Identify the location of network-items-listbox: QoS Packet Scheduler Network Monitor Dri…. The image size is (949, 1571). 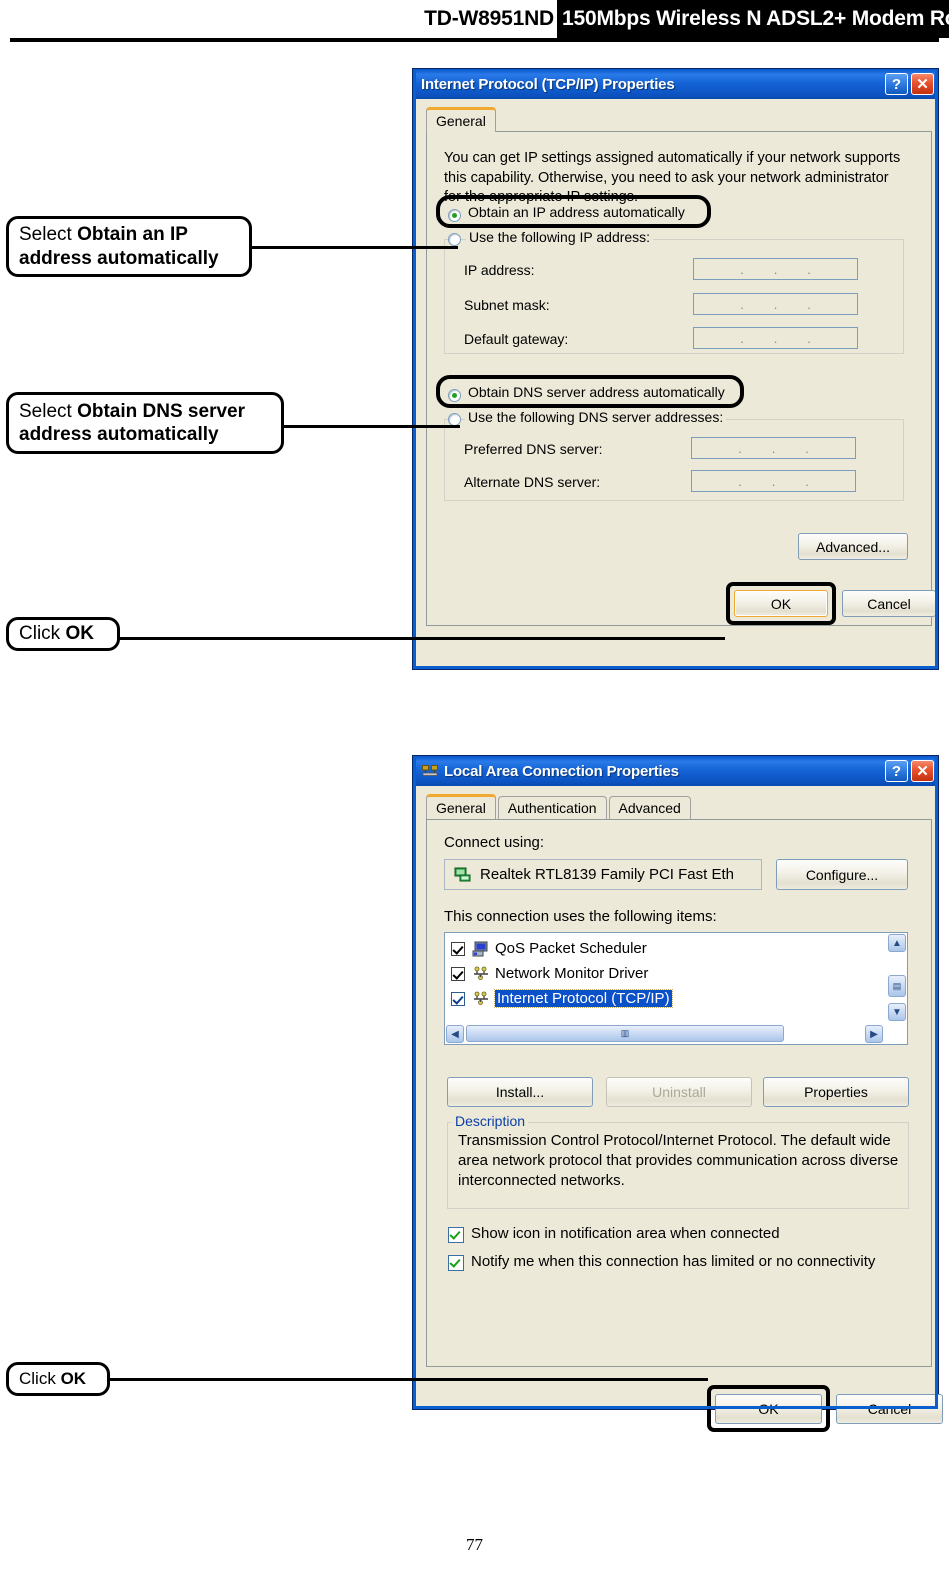
(676, 988).